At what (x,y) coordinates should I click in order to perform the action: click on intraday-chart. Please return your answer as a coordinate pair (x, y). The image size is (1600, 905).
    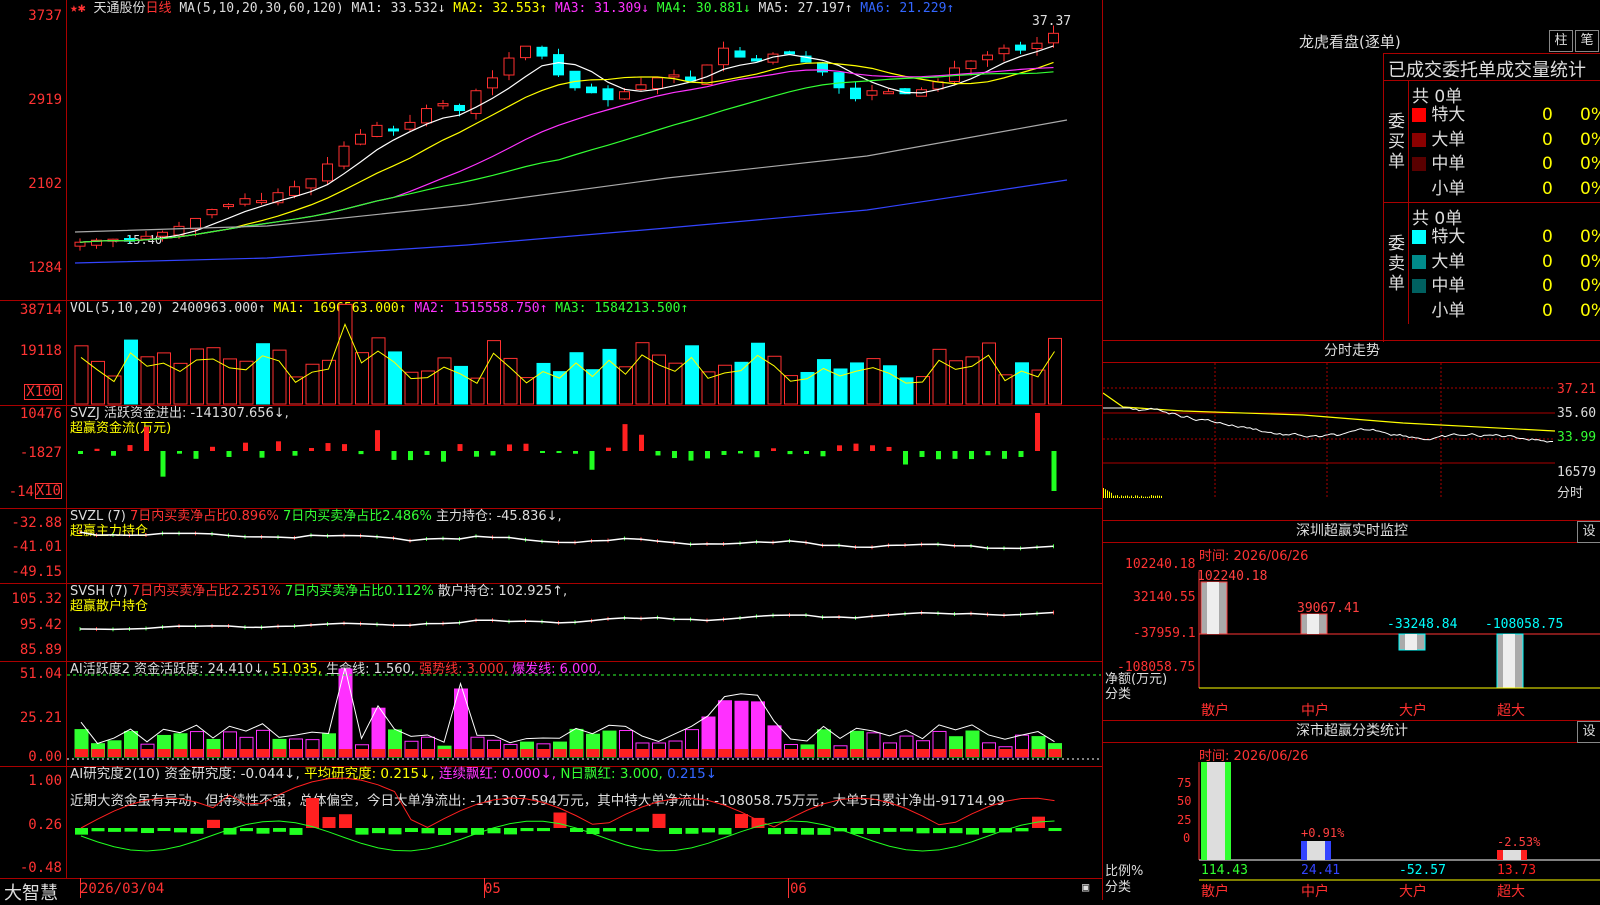
    Looking at the image, I should click on (1329, 441).